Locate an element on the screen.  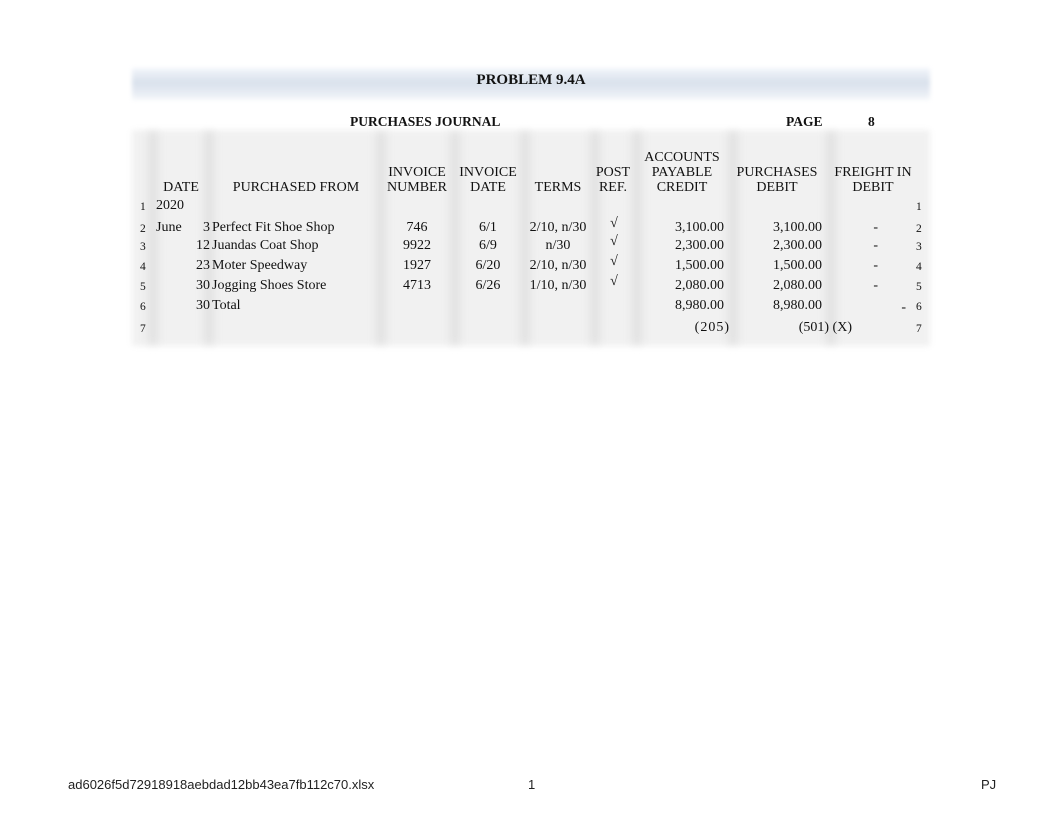
row-number-right: 4 is located at coordinates (919, 267).